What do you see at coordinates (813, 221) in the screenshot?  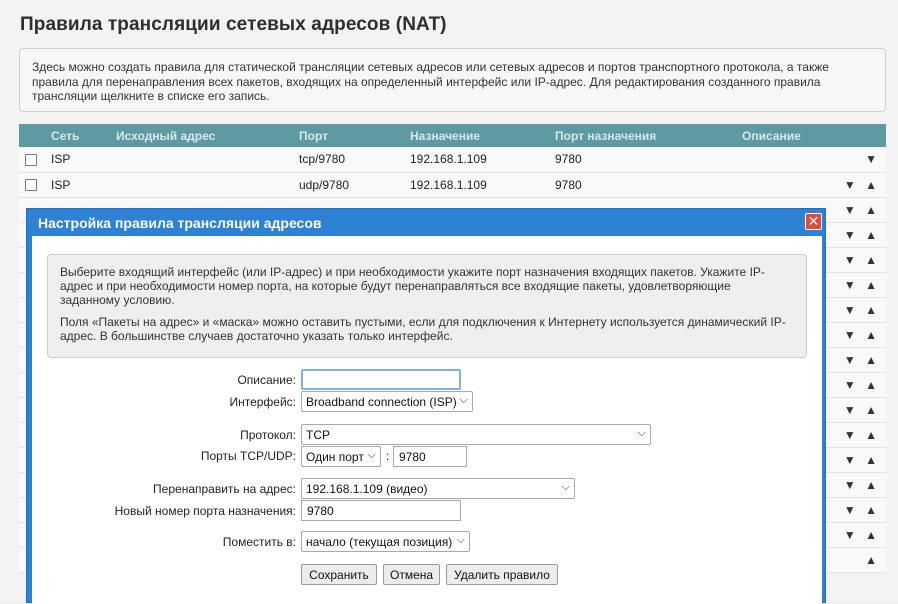 I see `close-icon: ✕` at bounding box center [813, 221].